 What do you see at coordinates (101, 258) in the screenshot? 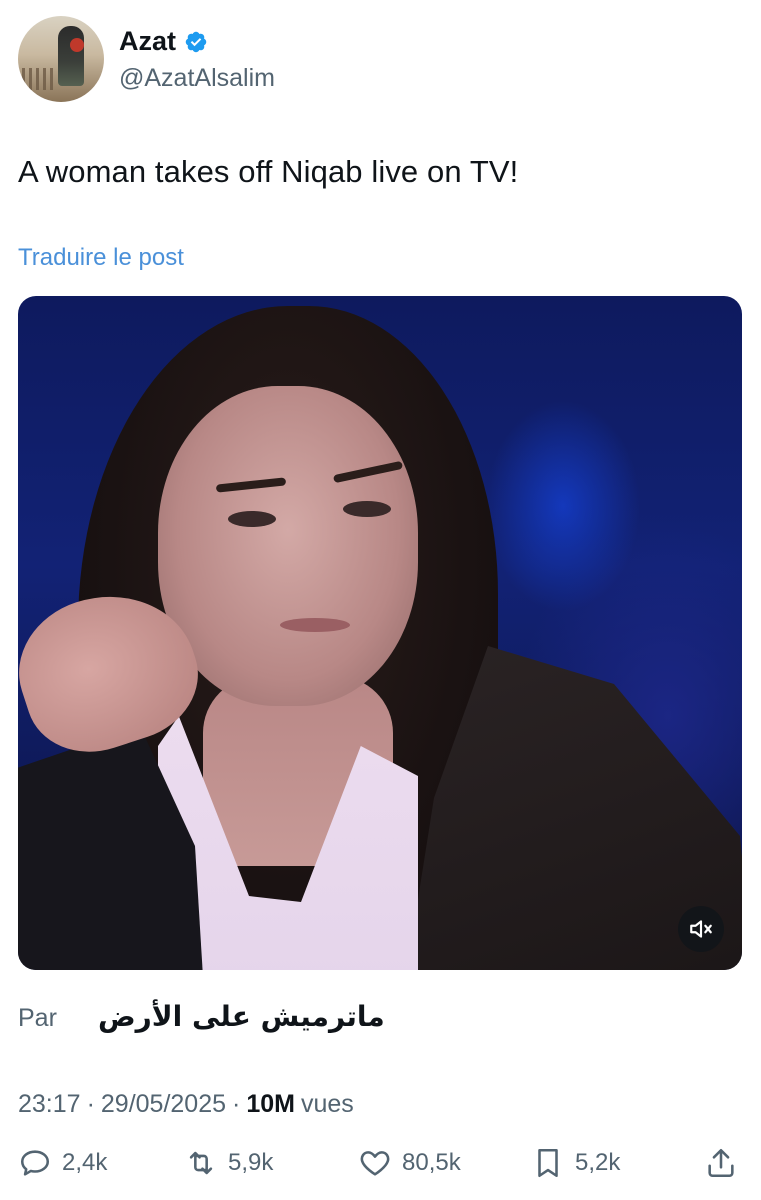
I see `translate-post-link: Traduire le post` at bounding box center [101, 258].